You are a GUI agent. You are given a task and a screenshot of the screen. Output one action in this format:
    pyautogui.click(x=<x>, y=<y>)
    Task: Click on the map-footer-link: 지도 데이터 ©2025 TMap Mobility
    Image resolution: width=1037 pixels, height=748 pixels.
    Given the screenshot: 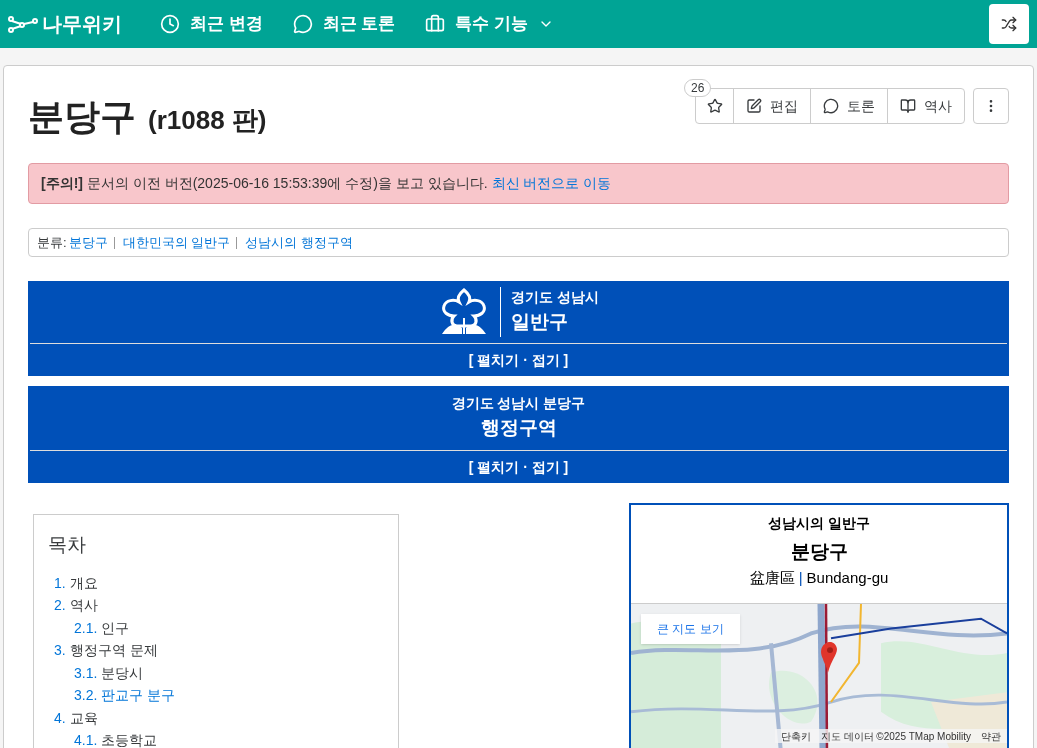 What is the action you would take?
    pyautogui.click(x=895, y=736)
    